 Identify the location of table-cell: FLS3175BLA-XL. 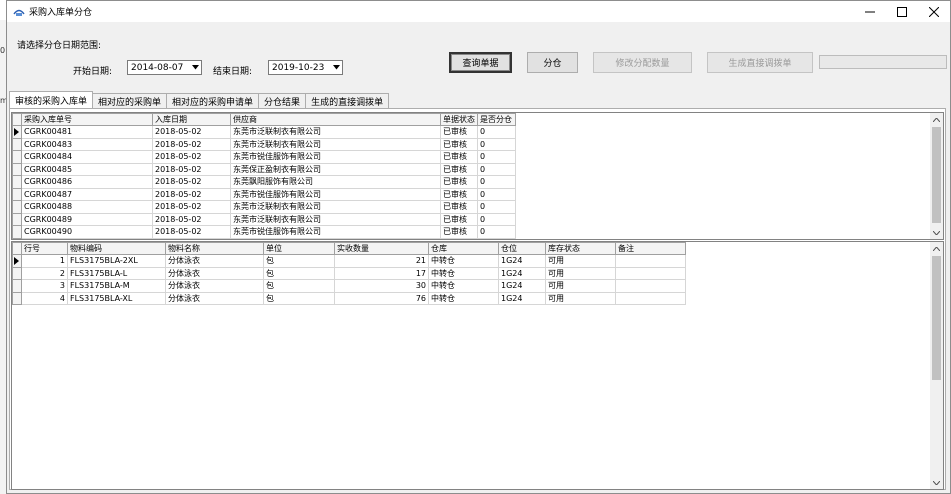
(116, 298).